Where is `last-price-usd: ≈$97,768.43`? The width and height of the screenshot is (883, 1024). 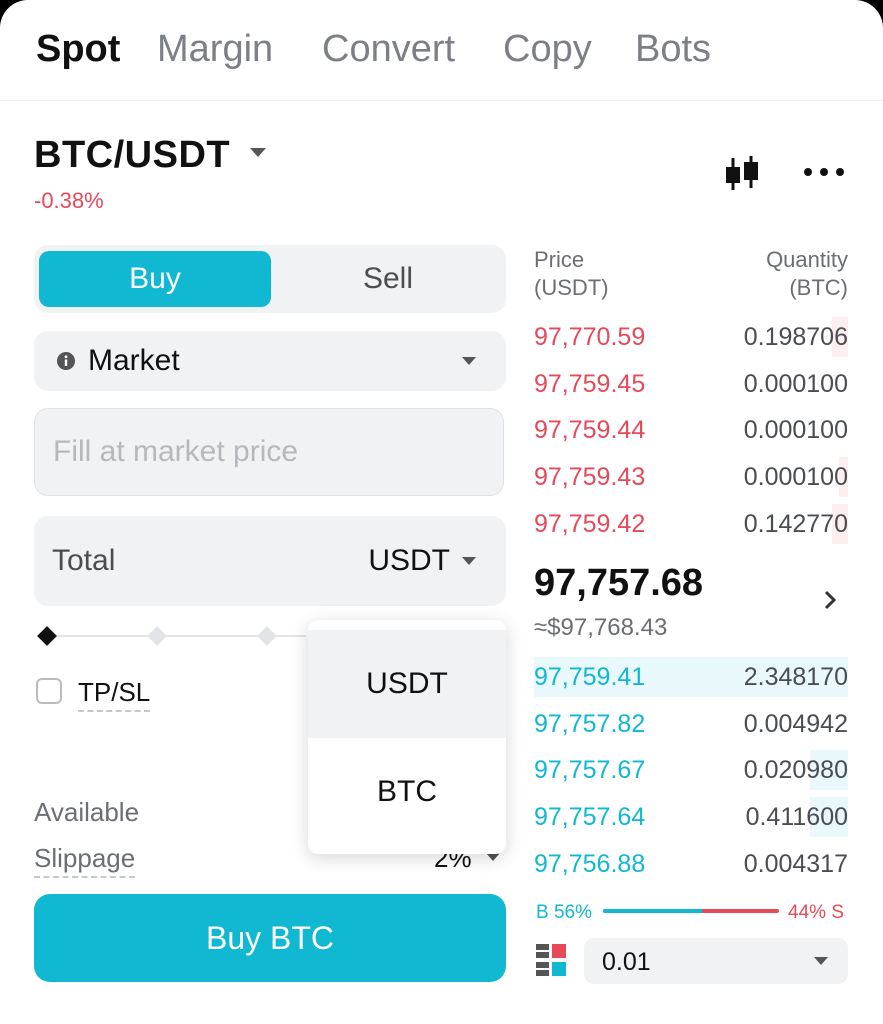 last-price-usd: ≈$97,768.43 is located at coordinates (601, 627).